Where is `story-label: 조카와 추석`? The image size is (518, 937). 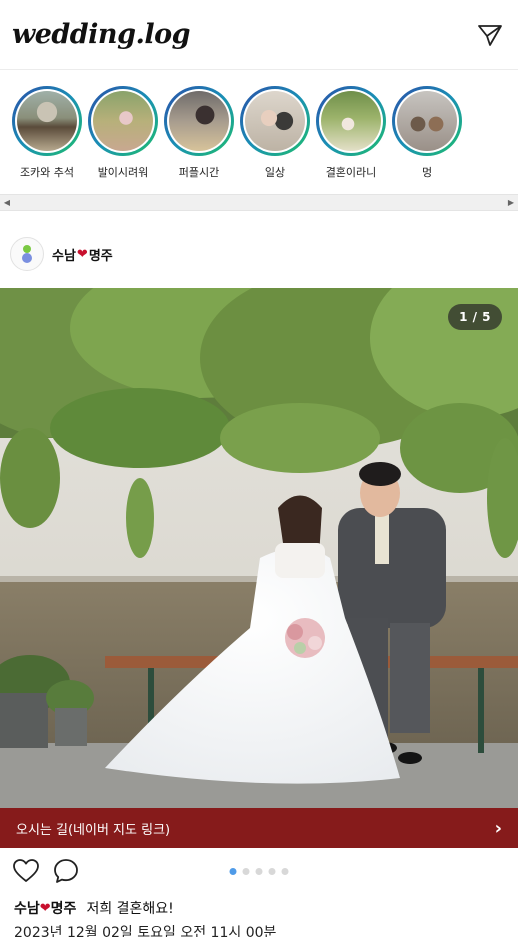
story-label: 조카와 추석 is located at coordinates (47, 172).